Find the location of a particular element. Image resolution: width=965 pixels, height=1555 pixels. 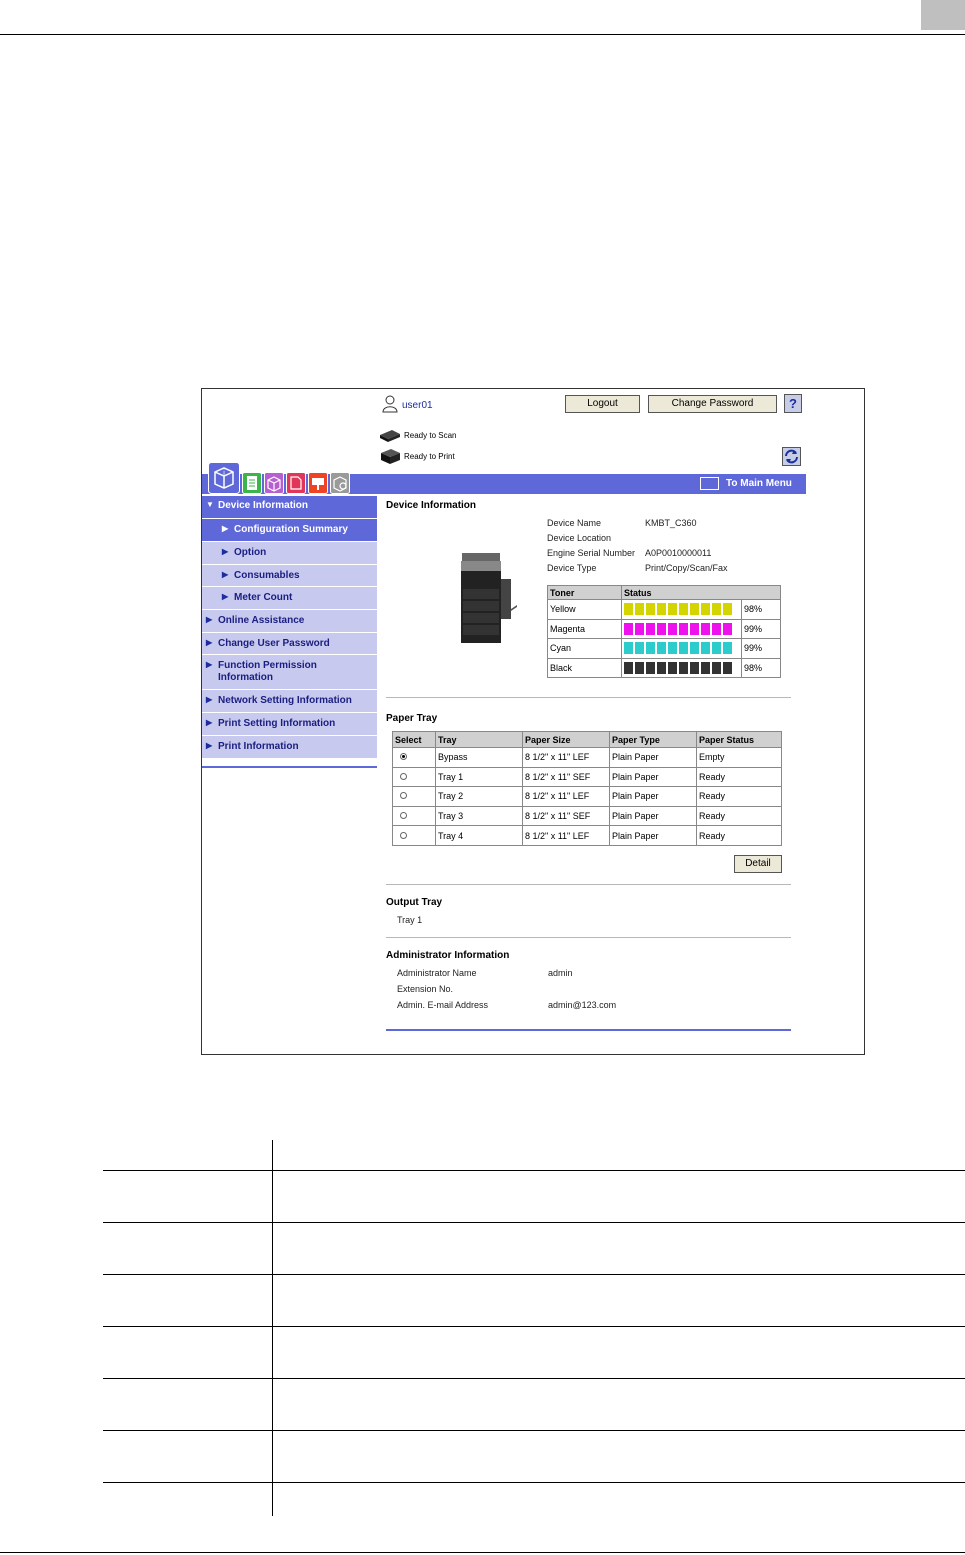

tab-box-icon is located at coordinates (274, 483).